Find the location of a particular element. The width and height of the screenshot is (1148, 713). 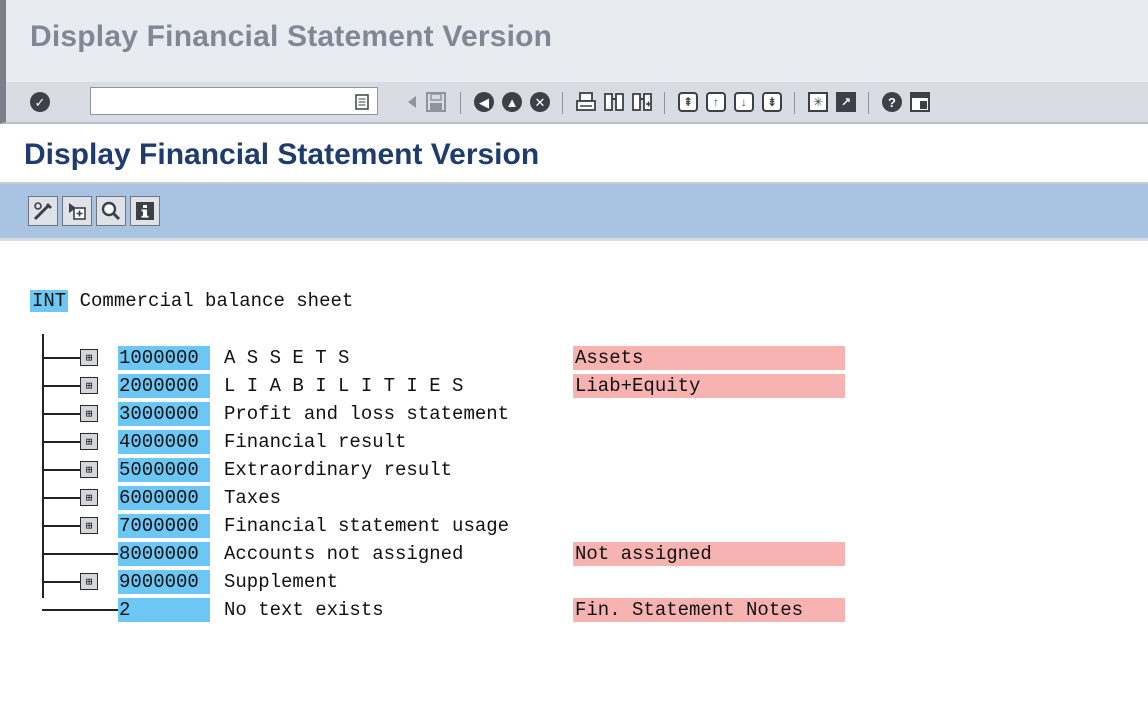

help-icon: ? is located at coordinates (892, 102).